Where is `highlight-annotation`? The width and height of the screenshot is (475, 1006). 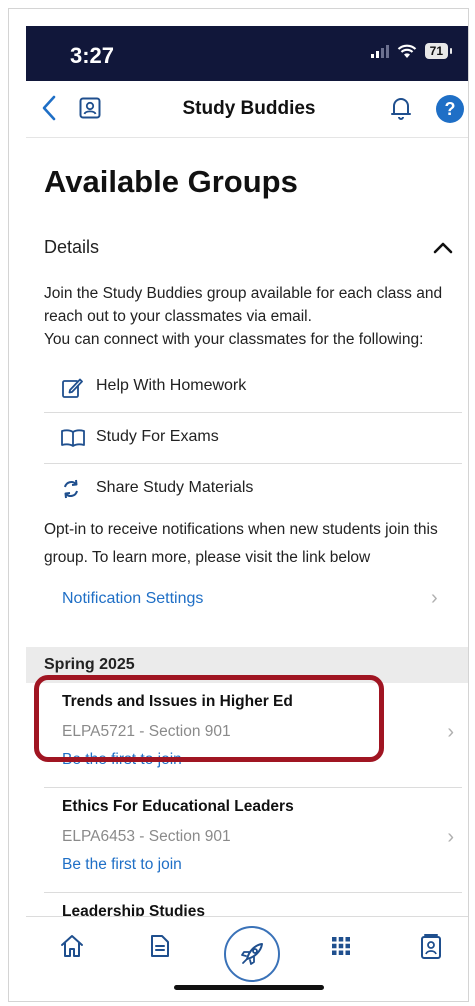
highlight-annotation is located at coordinates (209, 718).